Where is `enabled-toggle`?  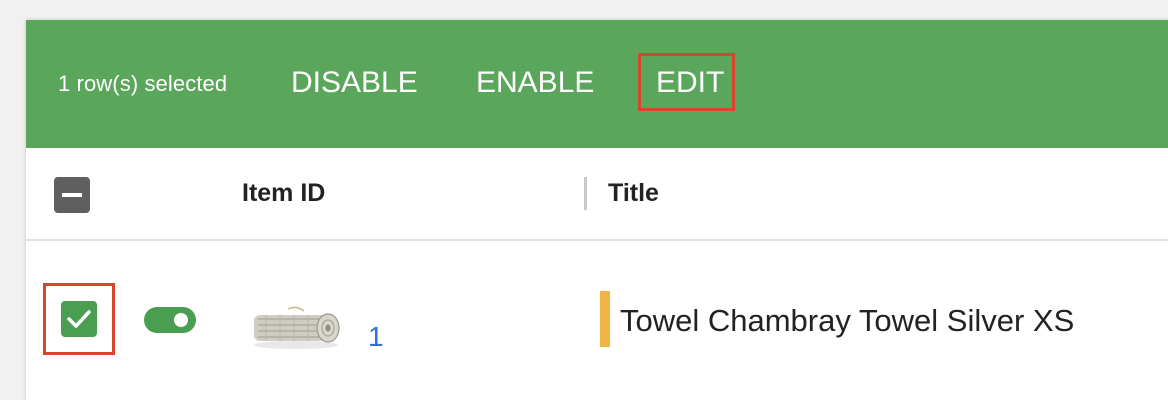
enabled-toggle is located at coordinates (170, 320).